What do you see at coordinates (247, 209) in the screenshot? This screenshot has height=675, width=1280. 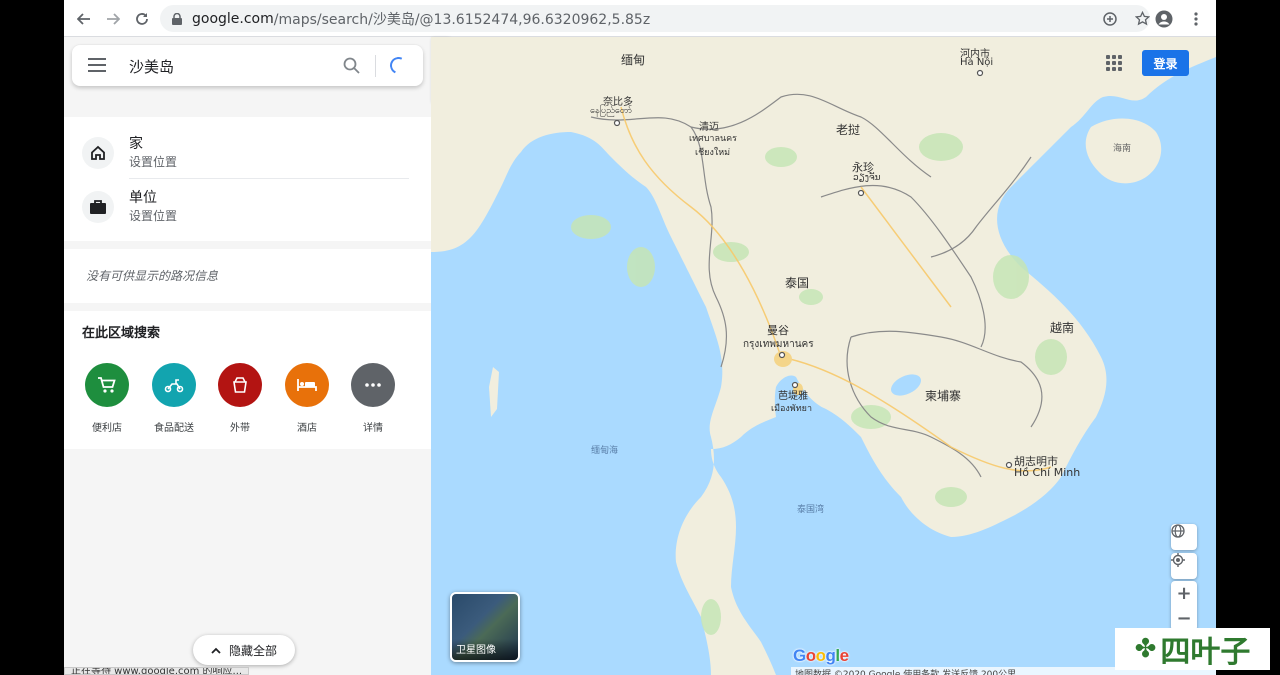 I see `place-work: 单位 设置位置` at bounding box center [247, 209].